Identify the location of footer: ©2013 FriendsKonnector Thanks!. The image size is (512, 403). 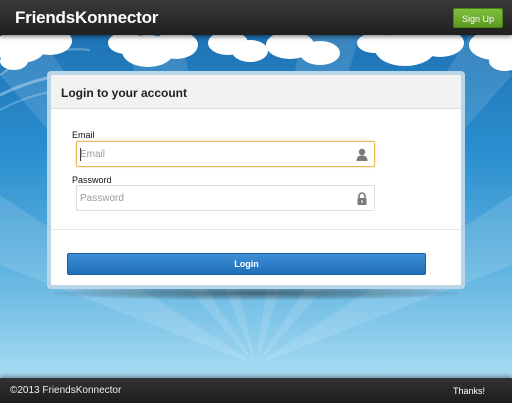
(256, 390).